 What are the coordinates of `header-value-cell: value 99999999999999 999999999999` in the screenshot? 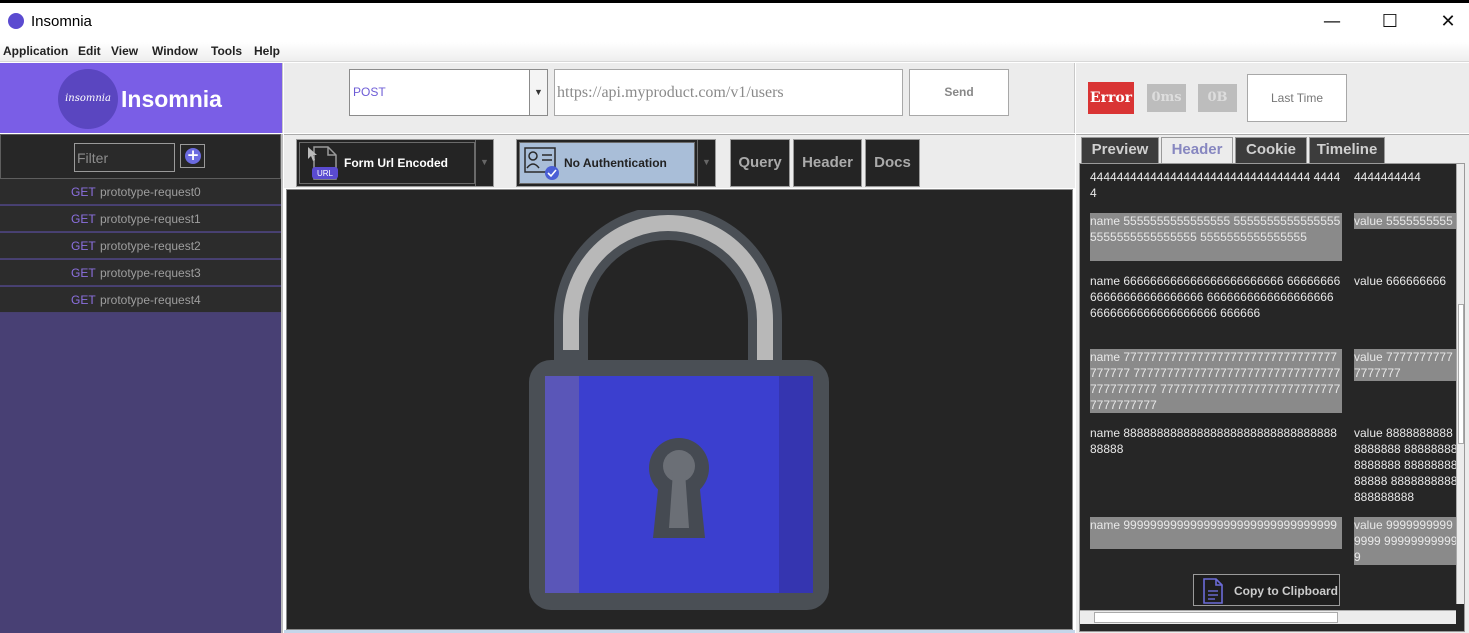 It's located at (1406, 541).